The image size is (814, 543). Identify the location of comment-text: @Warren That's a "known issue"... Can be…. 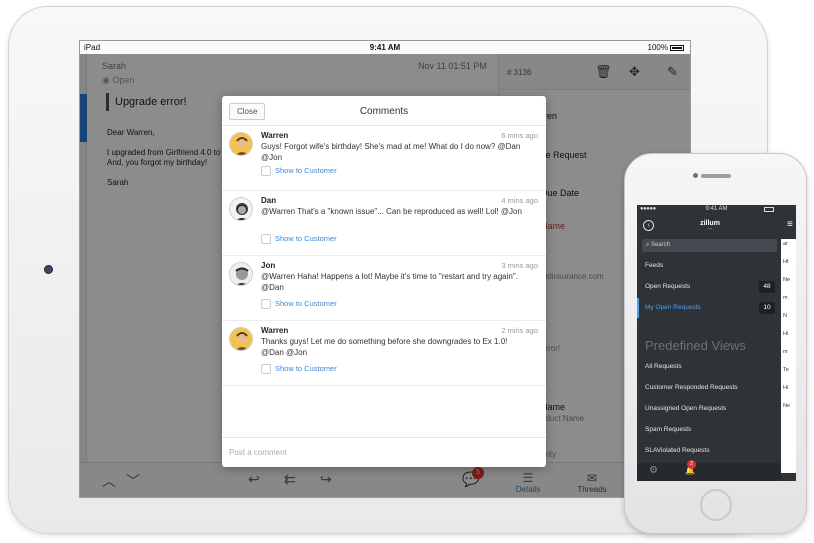
(391, 211).